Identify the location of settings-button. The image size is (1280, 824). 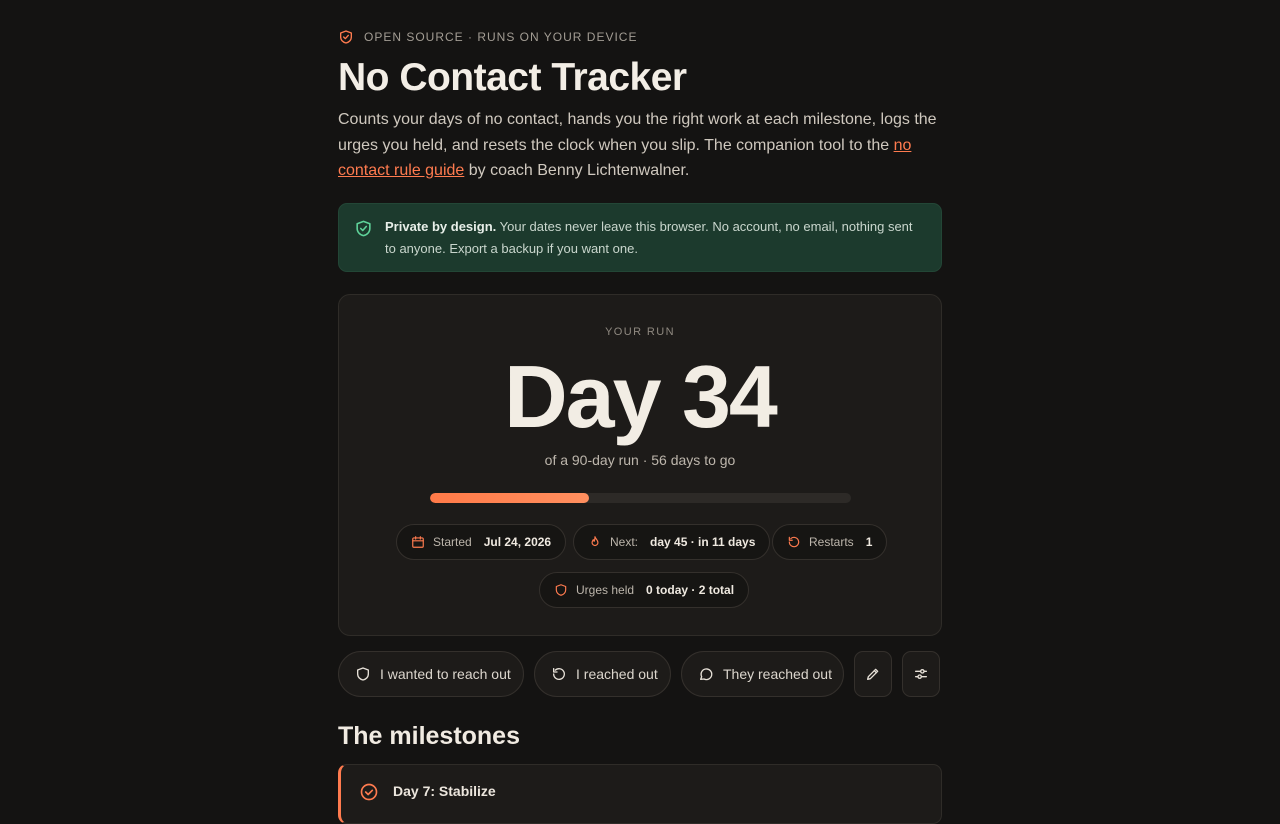
(921, 674).